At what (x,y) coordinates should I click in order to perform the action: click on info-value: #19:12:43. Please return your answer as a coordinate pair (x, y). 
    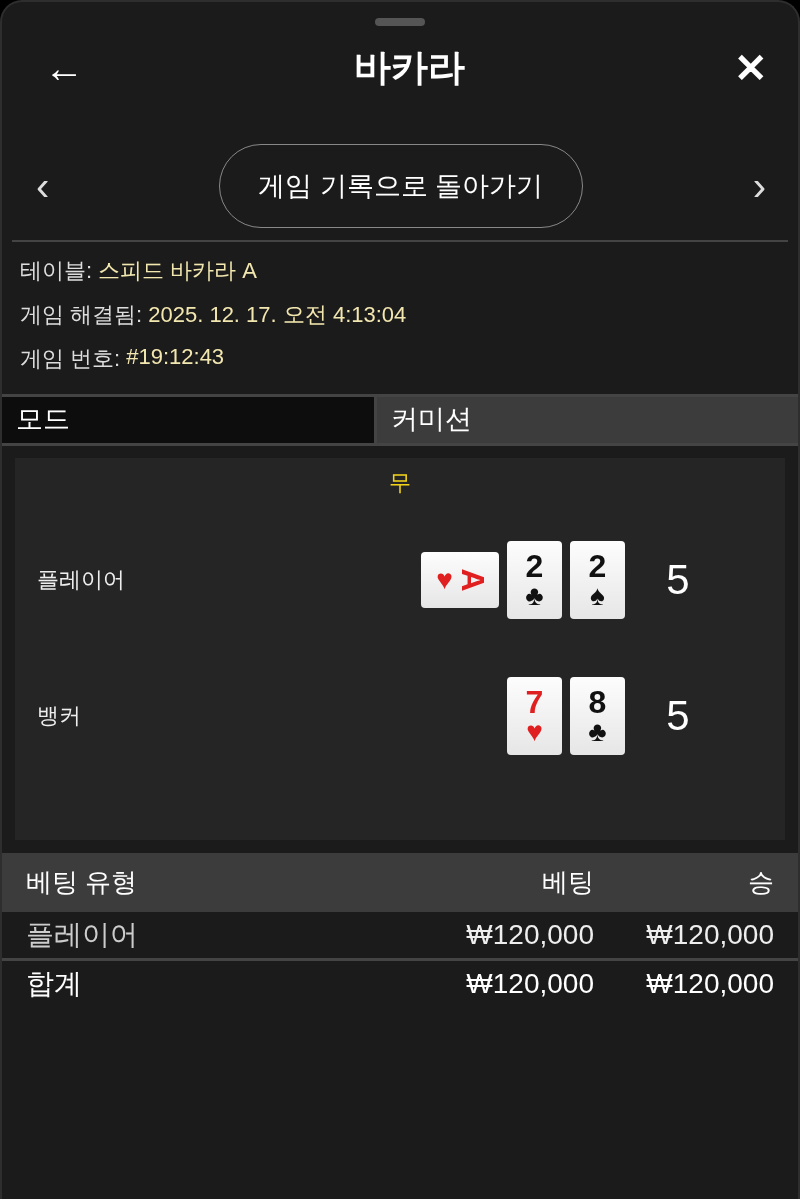
    Looking at the image, I should click on (175, 357).